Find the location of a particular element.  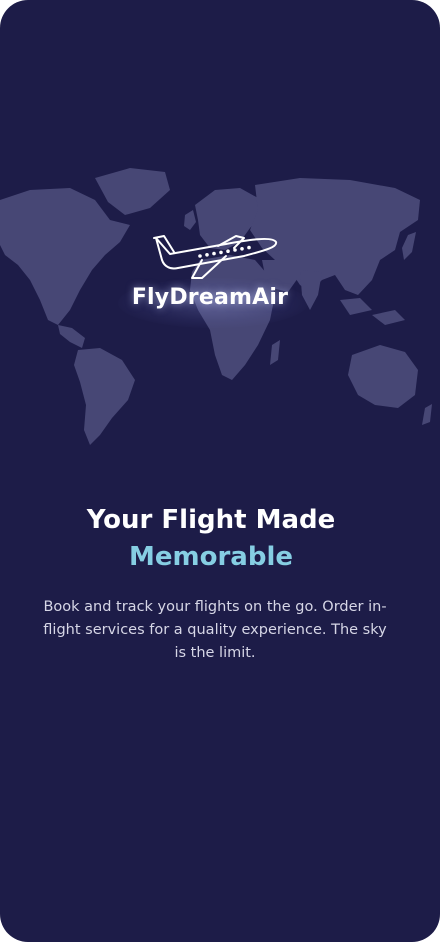

title-line-1: Your Flight Made is located at coordinates (211, 520).